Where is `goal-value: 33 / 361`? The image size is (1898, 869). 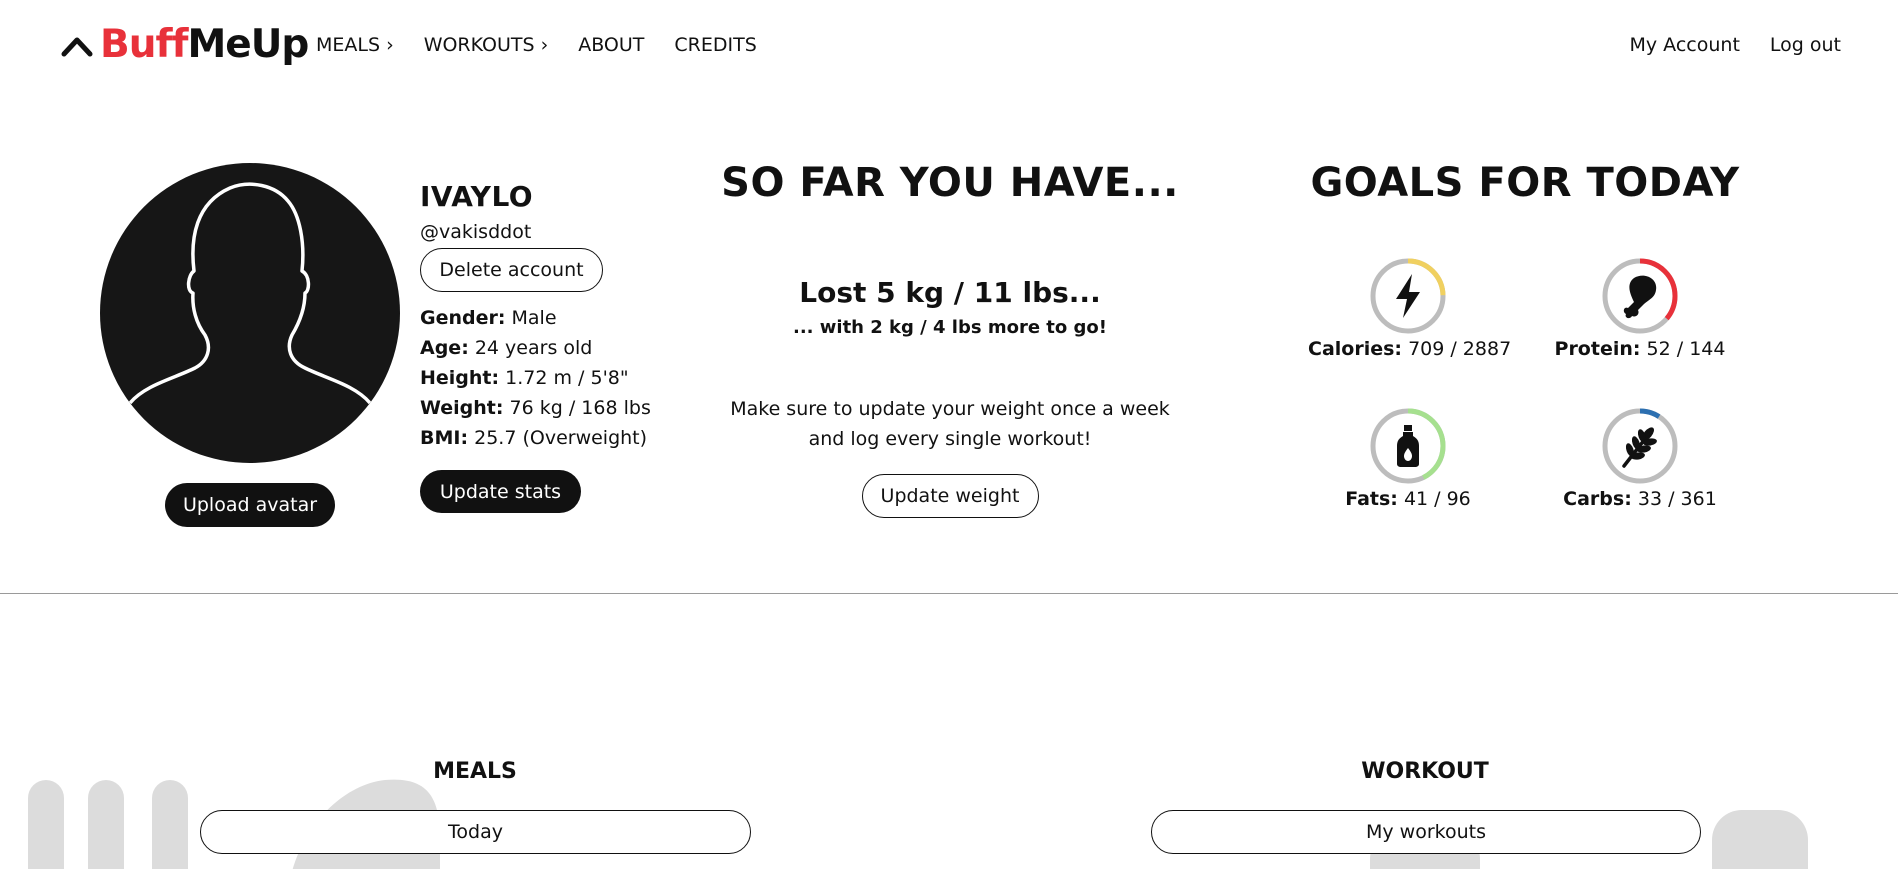
goal-value: 33 / 361 is located at coordinates (1677, 499).